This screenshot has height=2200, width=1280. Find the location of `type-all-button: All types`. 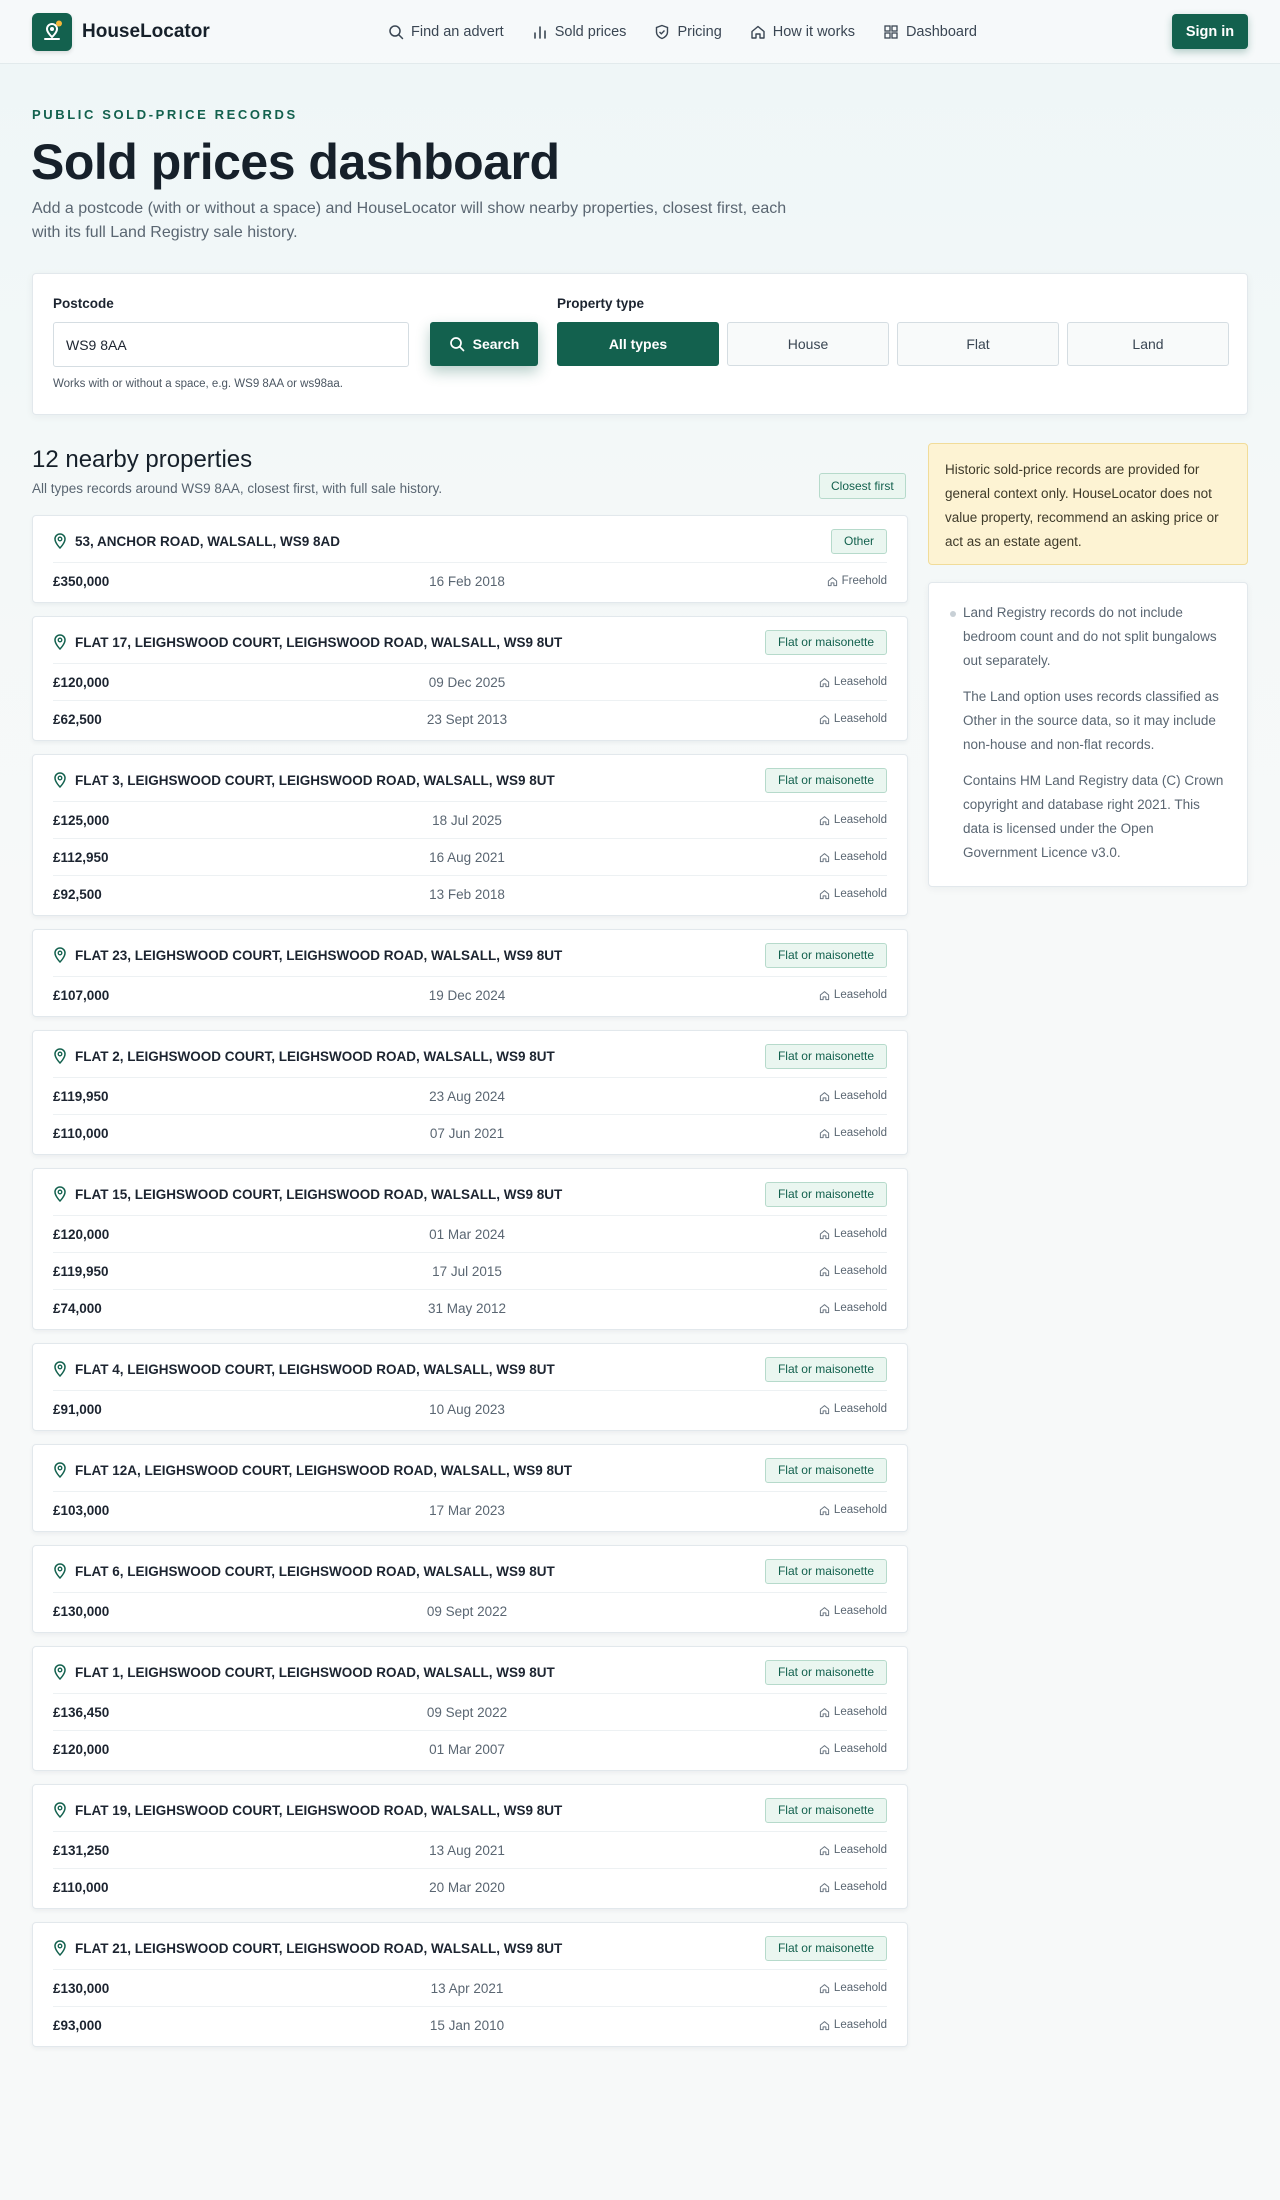

type-all-button: All types is located at coordinates (638, 344).